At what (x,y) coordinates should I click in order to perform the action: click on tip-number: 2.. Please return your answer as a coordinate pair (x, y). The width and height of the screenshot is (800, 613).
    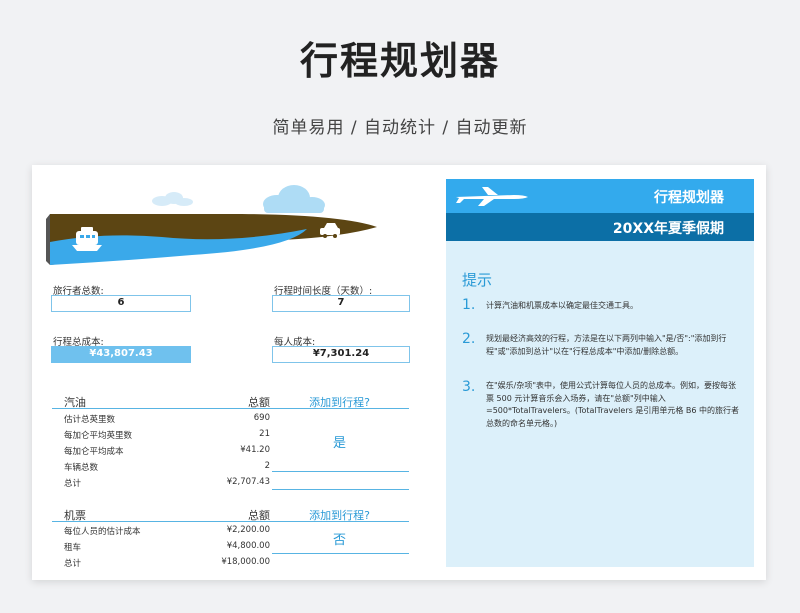
    Looking at the image, I should click on (469, 339).